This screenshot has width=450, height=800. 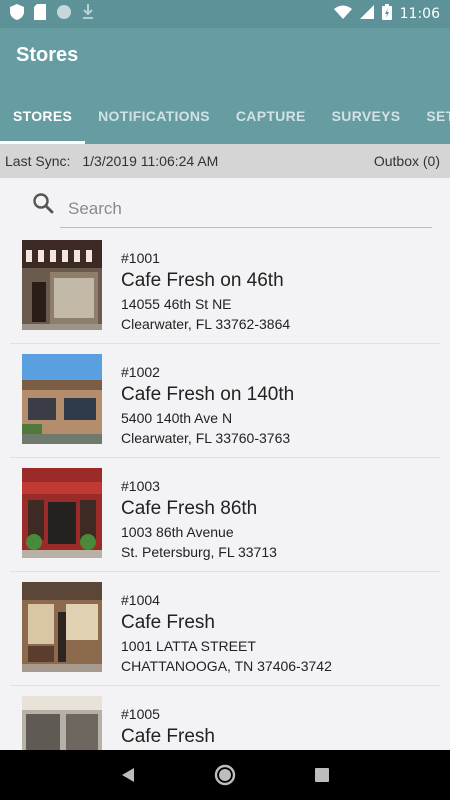 I want to click on page-title: Stores, so click(x=47, y=55).